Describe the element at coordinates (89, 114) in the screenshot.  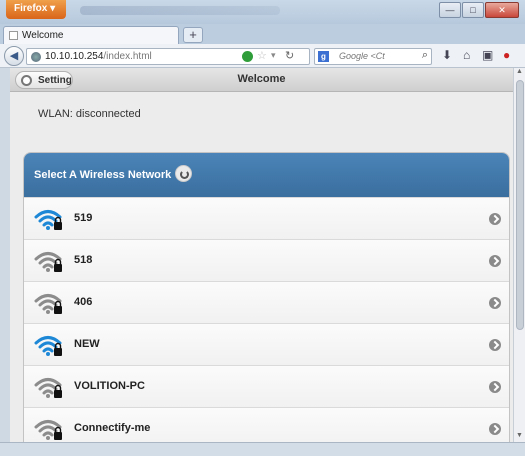
I see `wlan-status-text: WLAN: disconnected` at that location.